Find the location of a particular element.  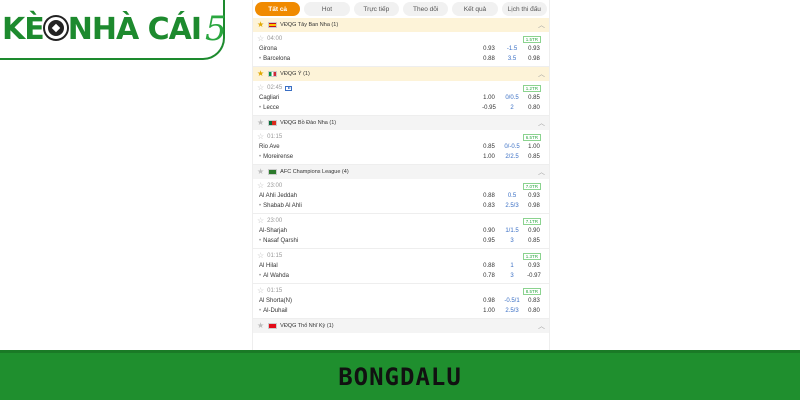

team-row-away: Shabab Al Ahli0.83 2.5/3 0.98 is located at coordinates (401, 206).